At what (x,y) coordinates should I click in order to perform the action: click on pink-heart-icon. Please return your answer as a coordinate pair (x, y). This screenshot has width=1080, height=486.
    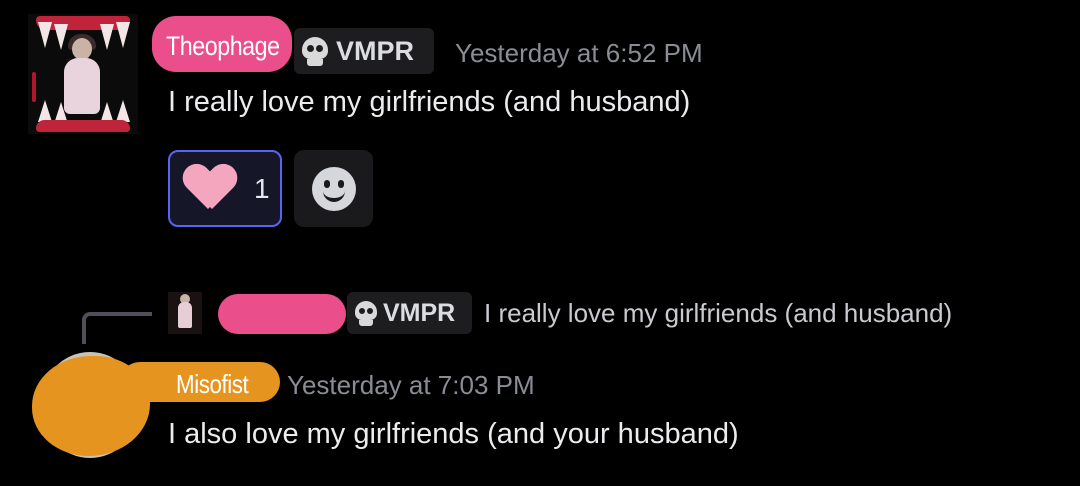
    Looking at the image, I should click on (210, 189).